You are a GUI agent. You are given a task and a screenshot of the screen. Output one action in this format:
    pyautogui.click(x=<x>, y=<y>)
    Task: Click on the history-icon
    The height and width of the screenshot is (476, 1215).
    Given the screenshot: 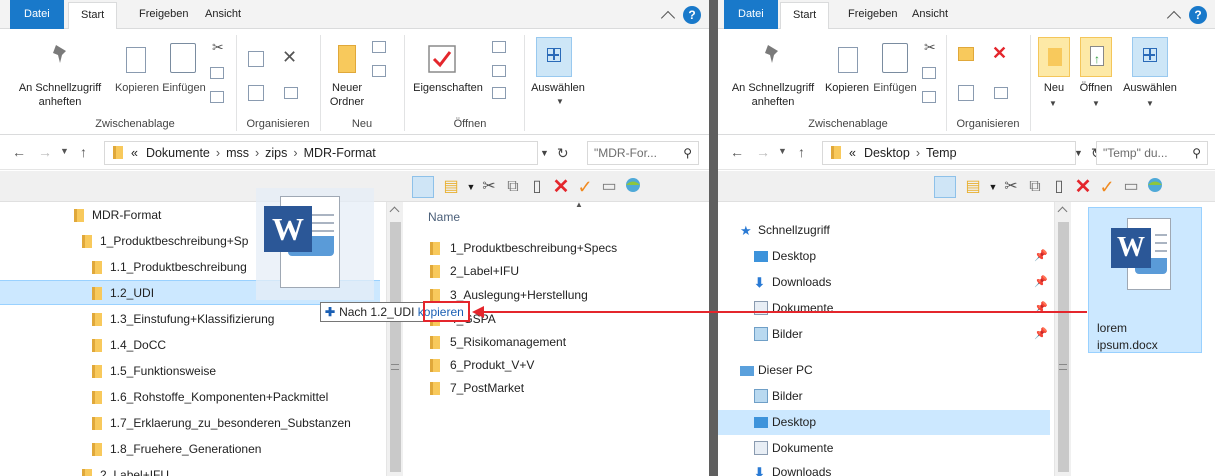 What is the action you would take?
    pyautogui.click(x=499, y=93)
    